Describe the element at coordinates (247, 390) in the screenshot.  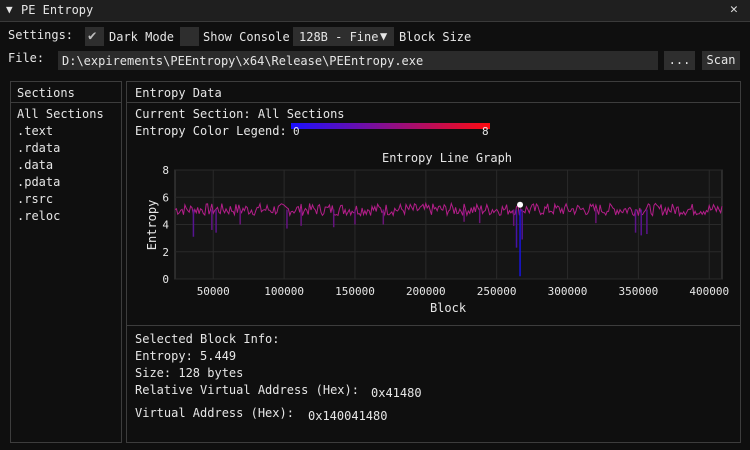
I see `rva-label: Relative Virtual Address (Hex):` at that location.